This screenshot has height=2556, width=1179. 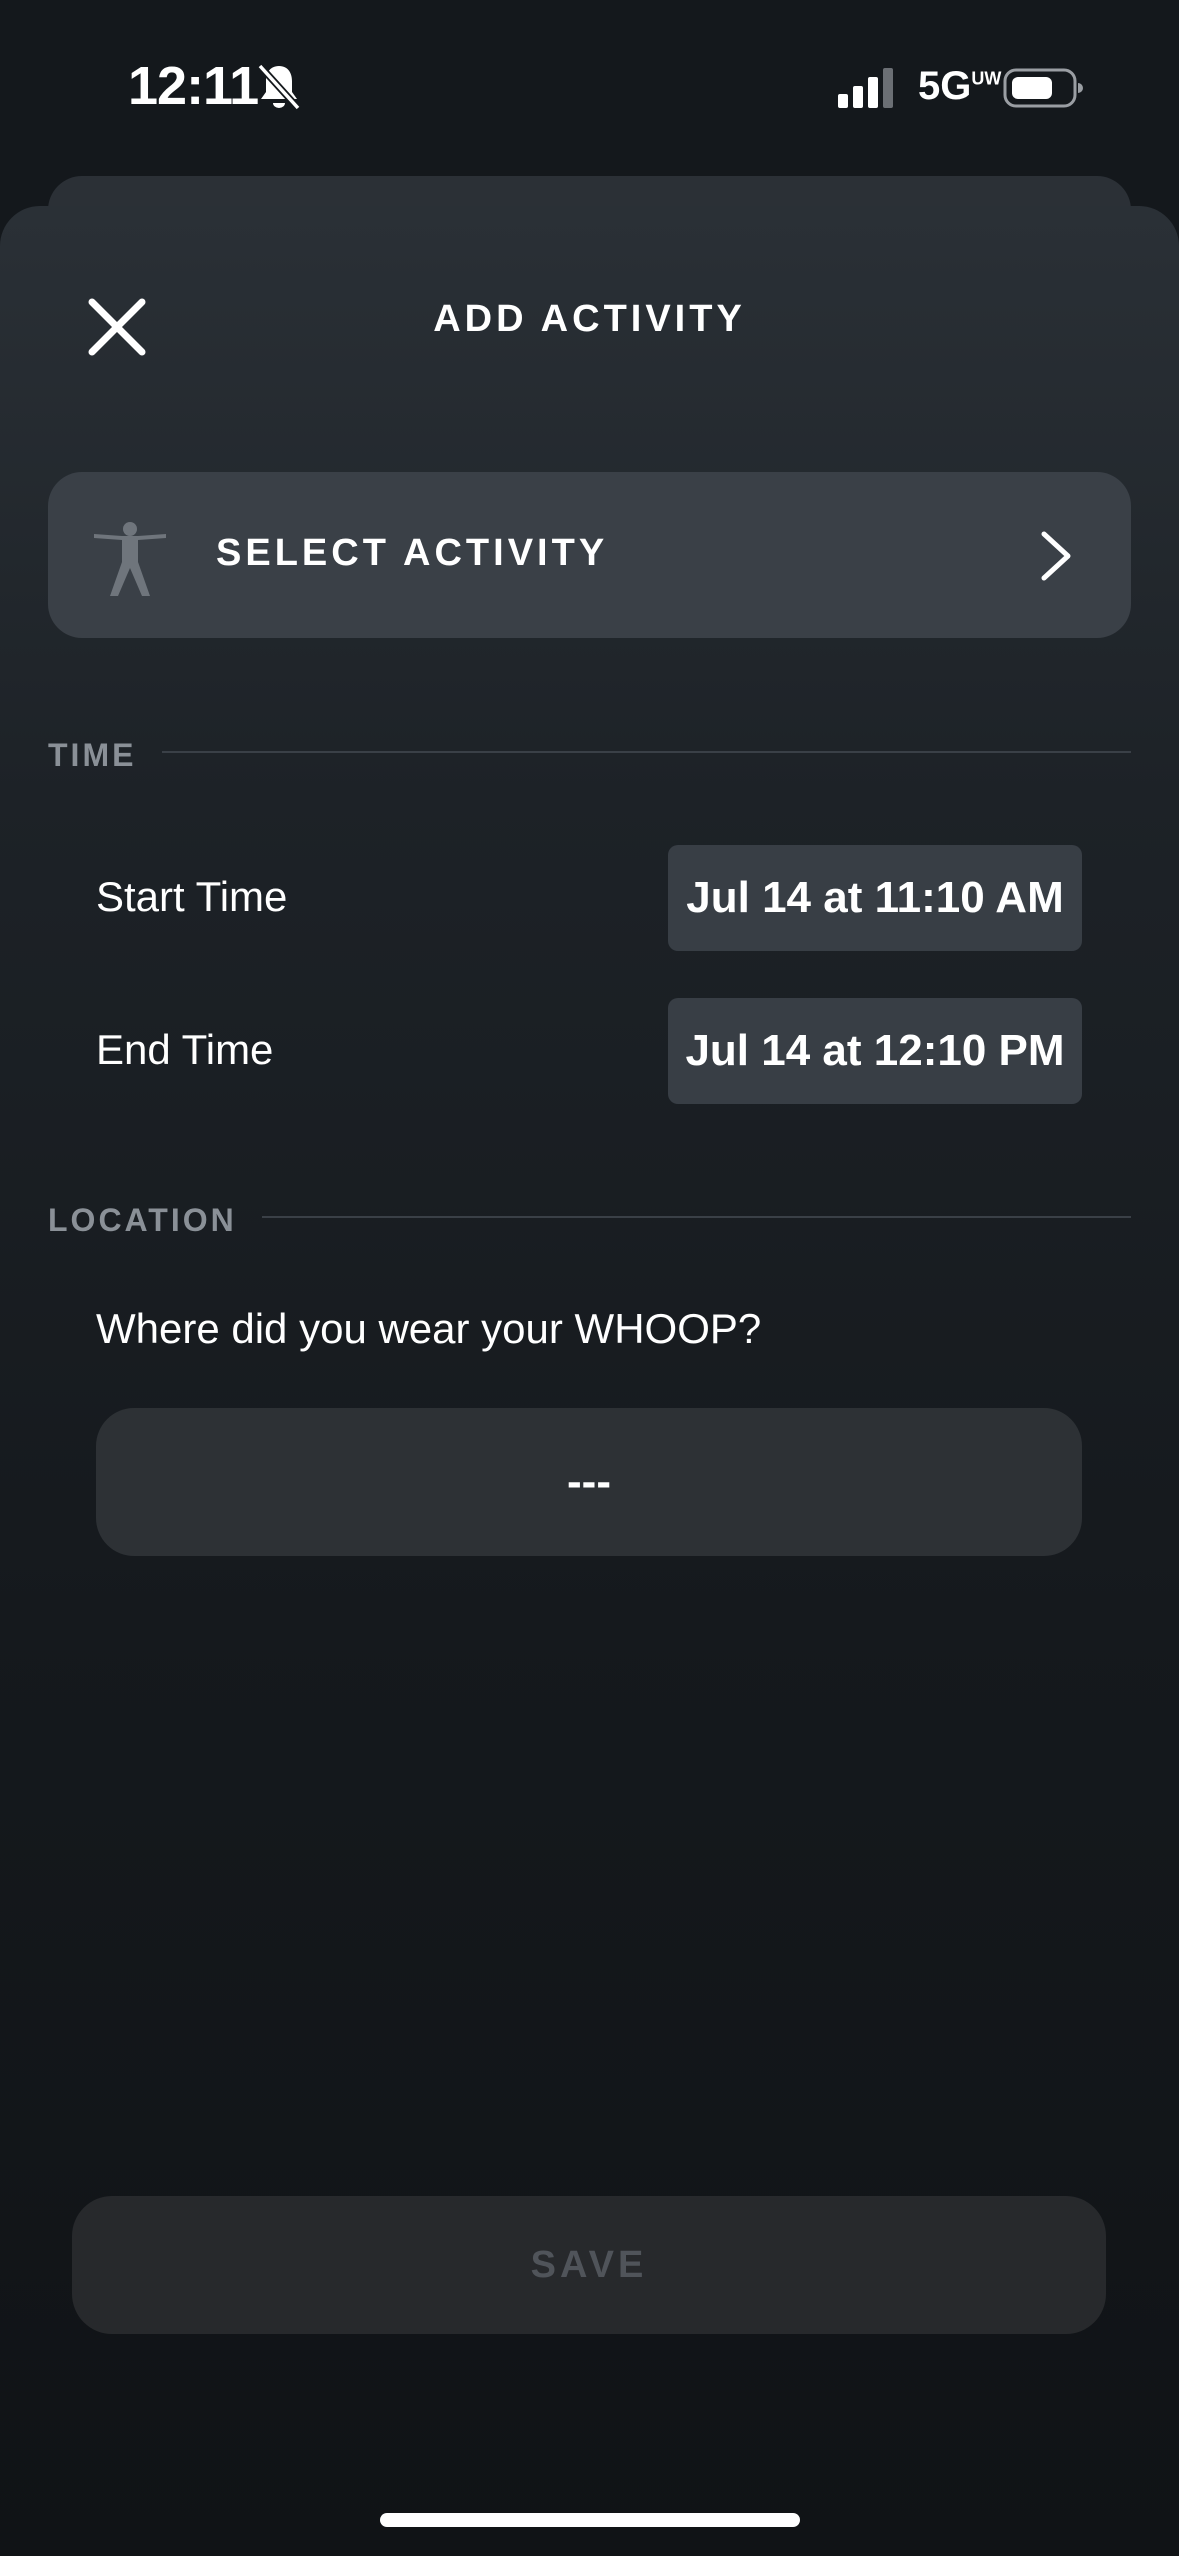 I want to click on status-time: 12:11, so click(x=193, y=86).